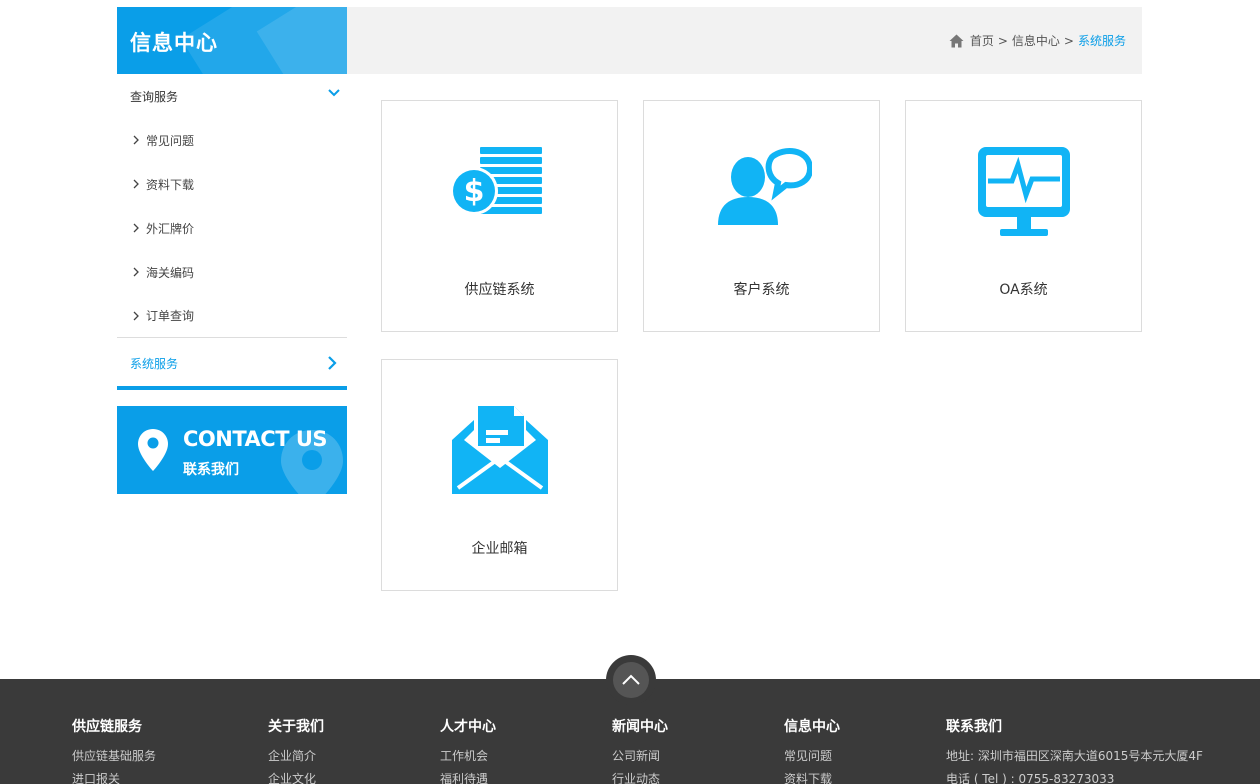 This screenshot has height=784, width=1260. I want to click on footer-link: 进口报关, so click(114, 777).